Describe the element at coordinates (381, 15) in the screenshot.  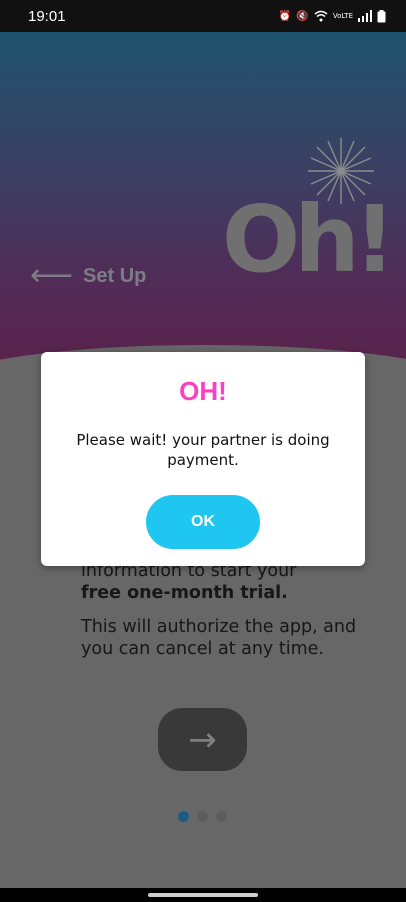
I see `battery-icon` at that location.